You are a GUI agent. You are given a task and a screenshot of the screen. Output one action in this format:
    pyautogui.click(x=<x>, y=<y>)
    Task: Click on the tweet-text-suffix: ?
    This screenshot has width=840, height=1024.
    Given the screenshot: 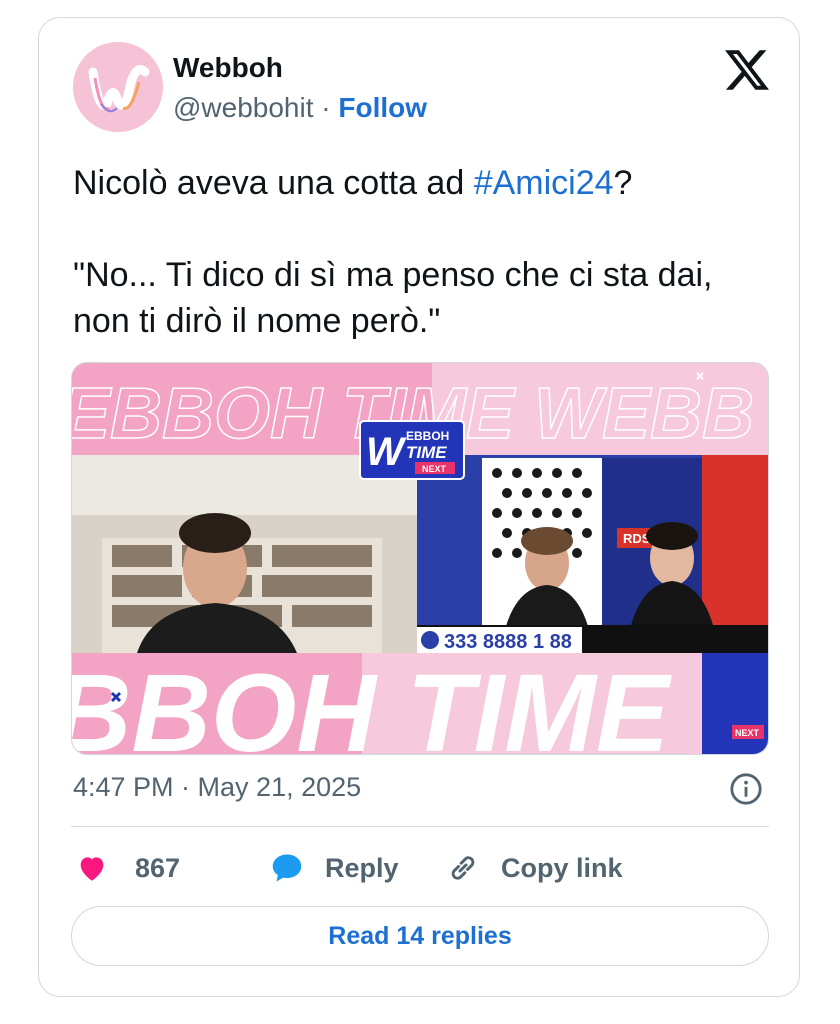 What is the action you would take?
    pyautogui.click(x=623, y=183)
    